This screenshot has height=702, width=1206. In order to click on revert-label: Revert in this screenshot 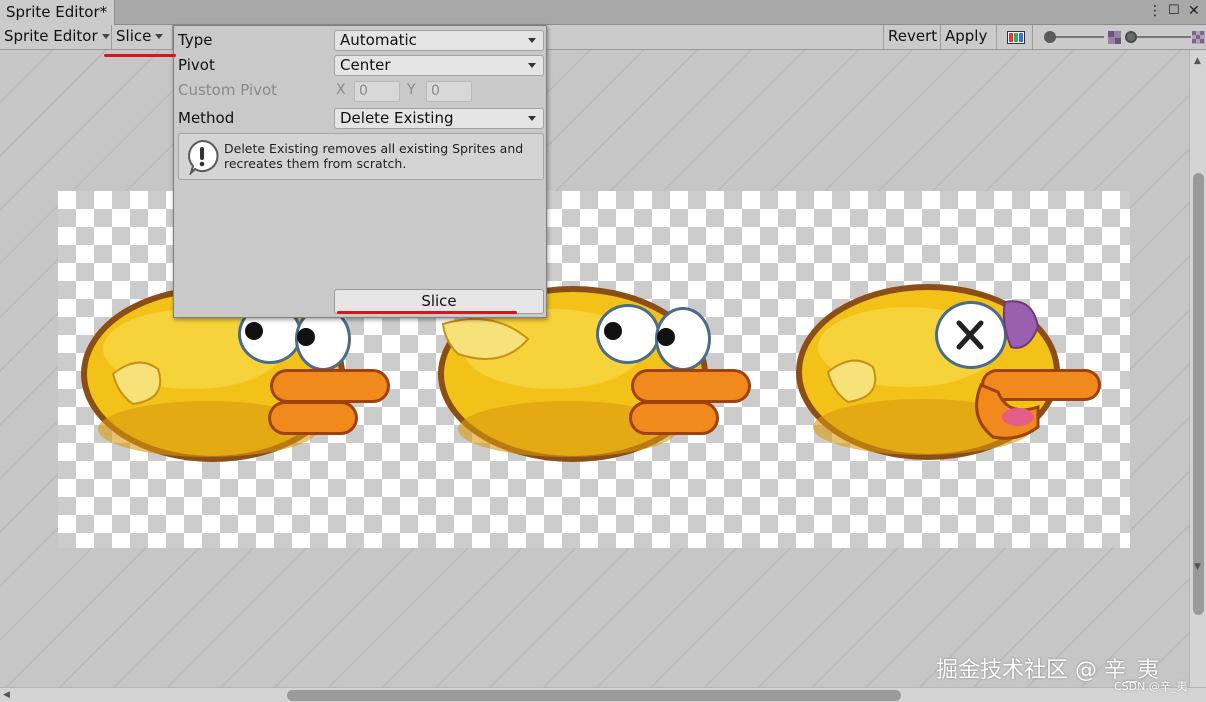, I will do `click(913, 36)`.